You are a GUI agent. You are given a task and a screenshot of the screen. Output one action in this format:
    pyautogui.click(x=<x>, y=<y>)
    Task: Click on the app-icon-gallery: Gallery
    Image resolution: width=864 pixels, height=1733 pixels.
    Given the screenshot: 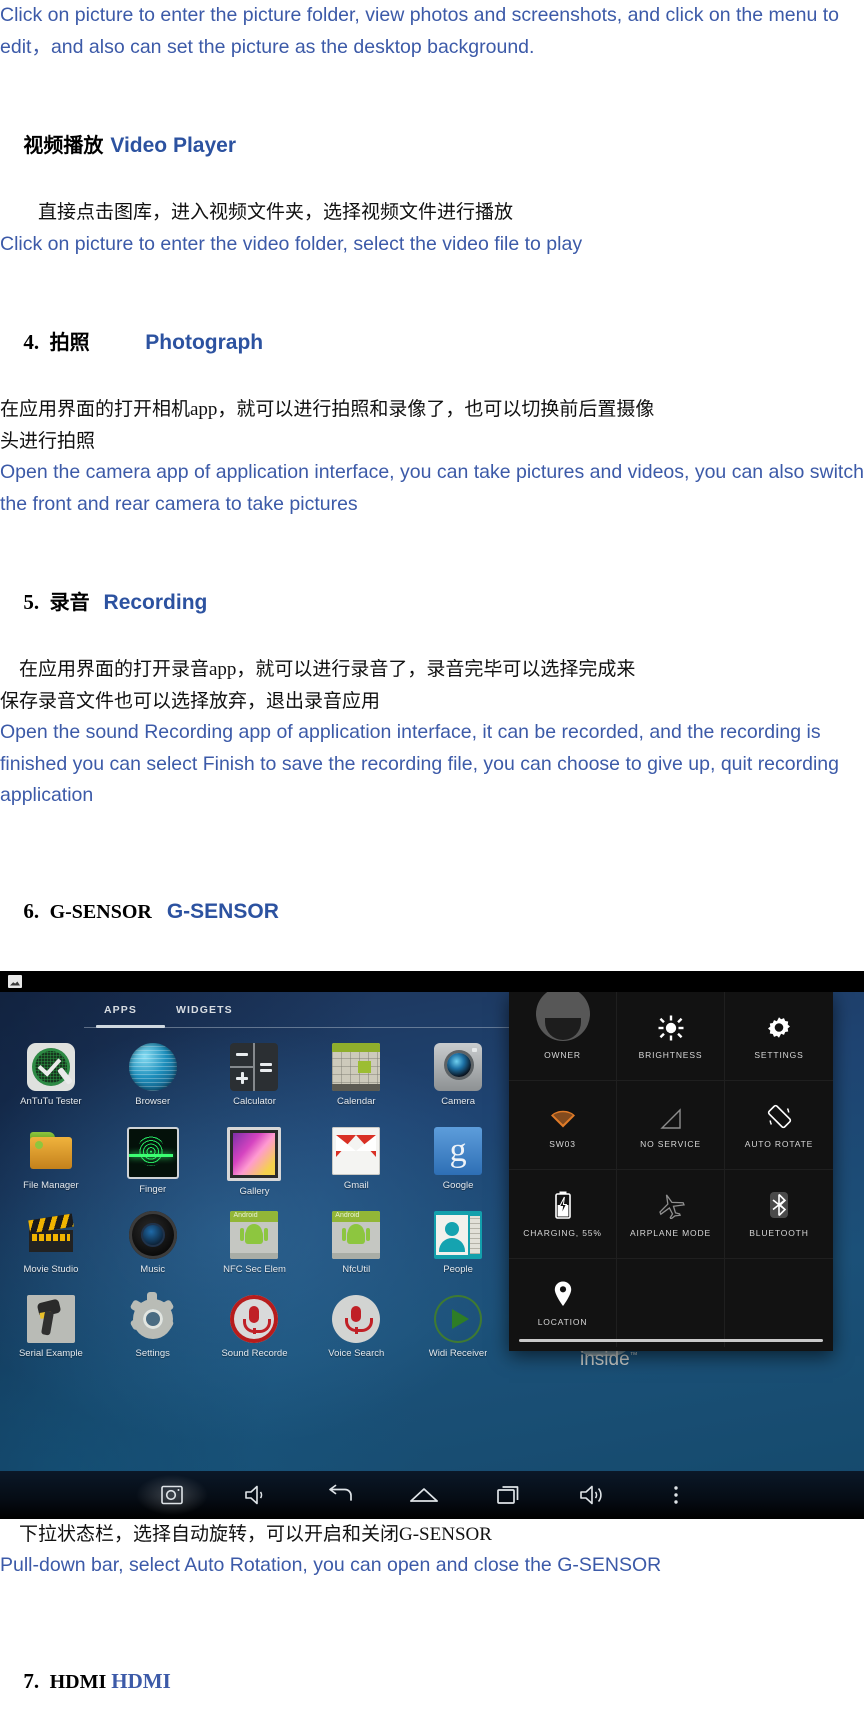 What is the action you would take?
    pyautogui.click(x=255, y=1164)
    